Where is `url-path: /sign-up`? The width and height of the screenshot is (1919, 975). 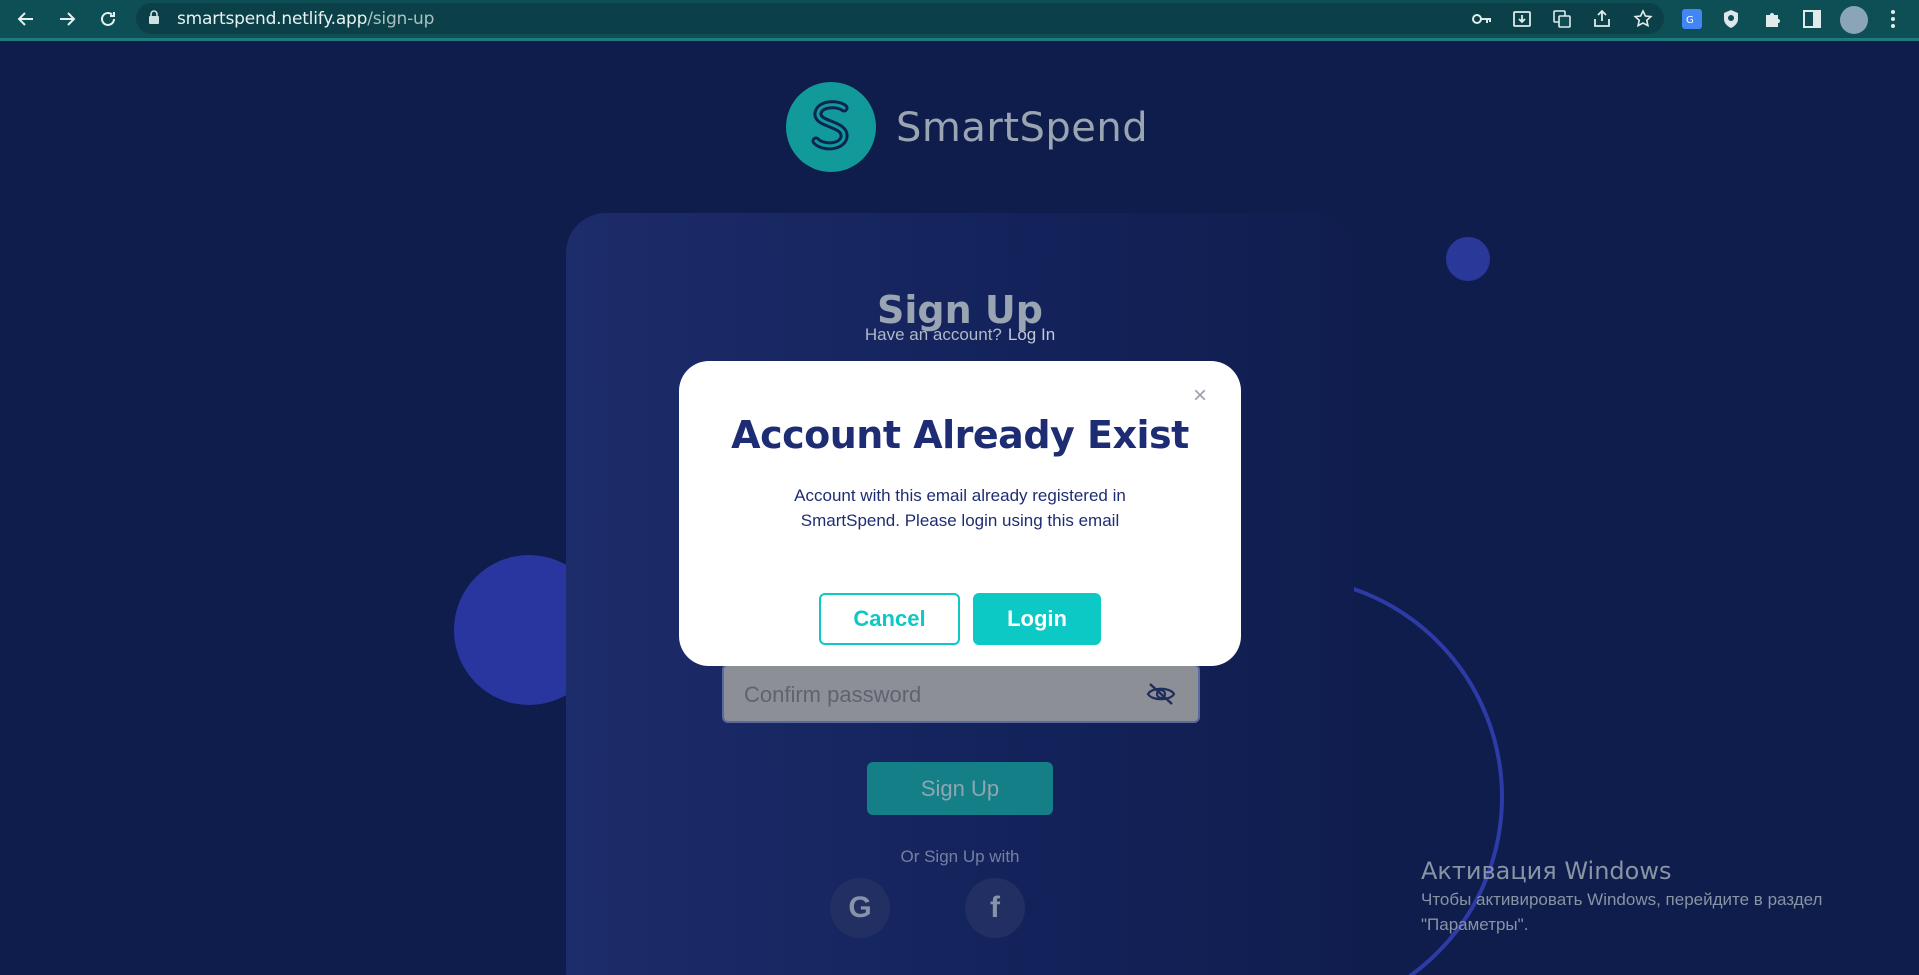 url-path: /sign-up is located at coordinates (401, 19).